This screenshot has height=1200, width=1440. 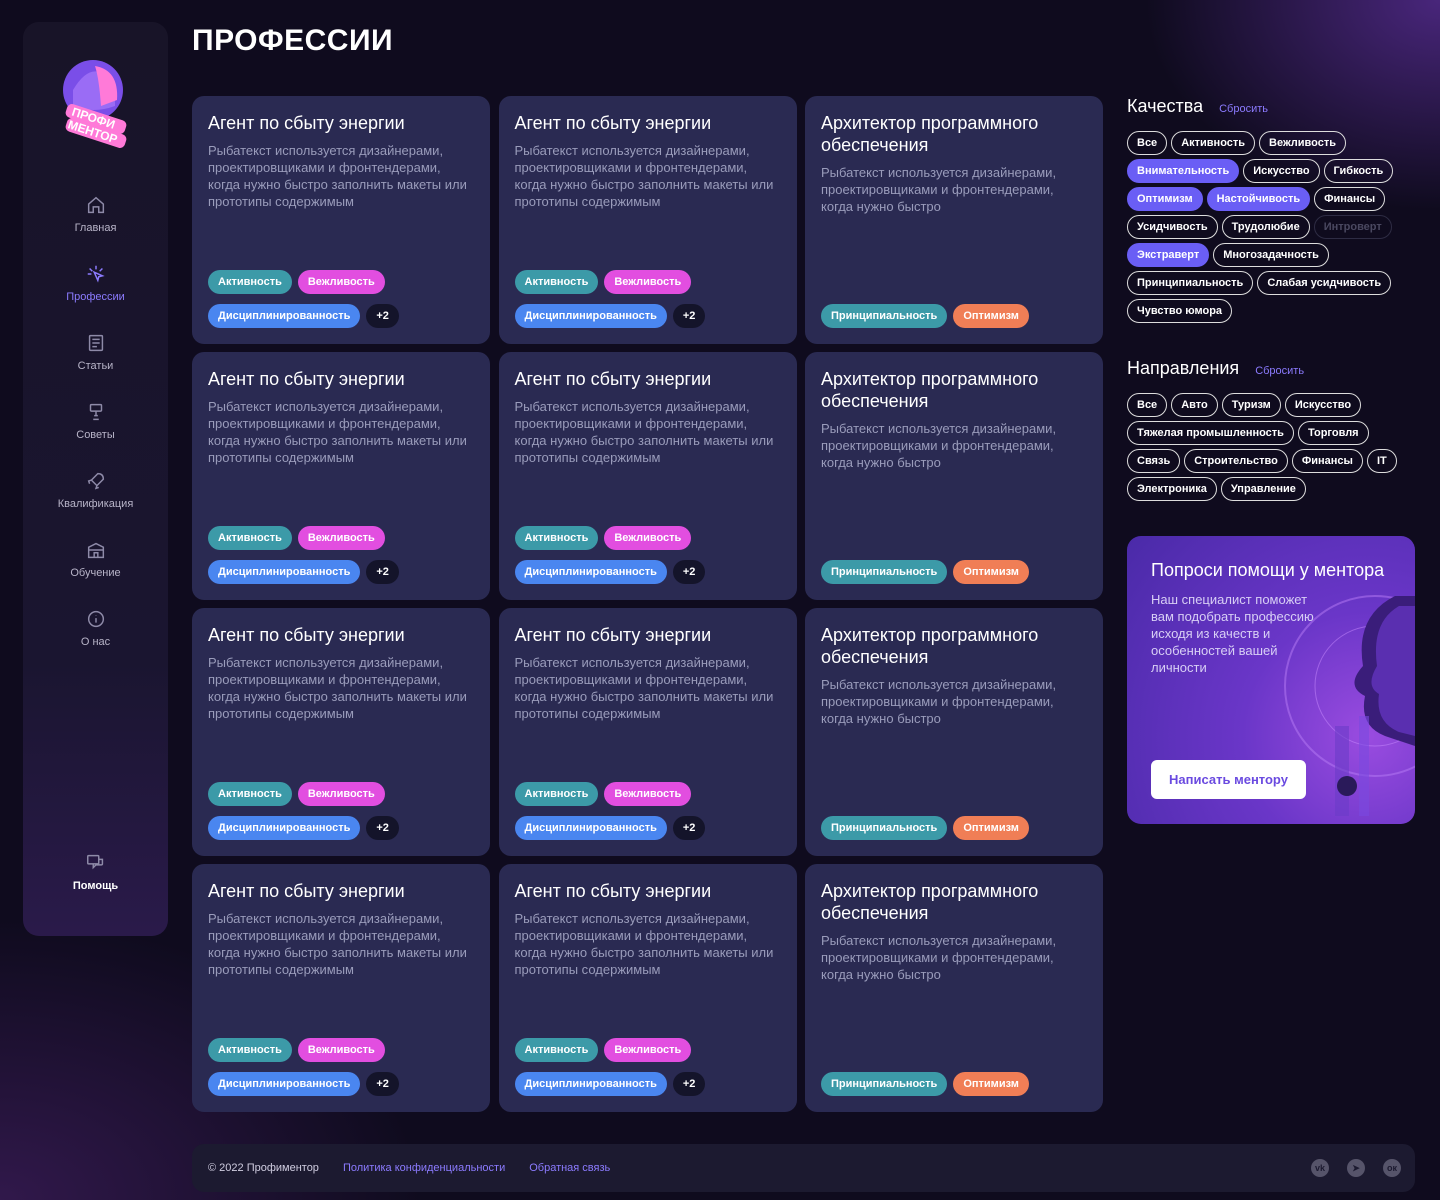 I want to click on directions-chip: IT, so click(x=1381, y=461).